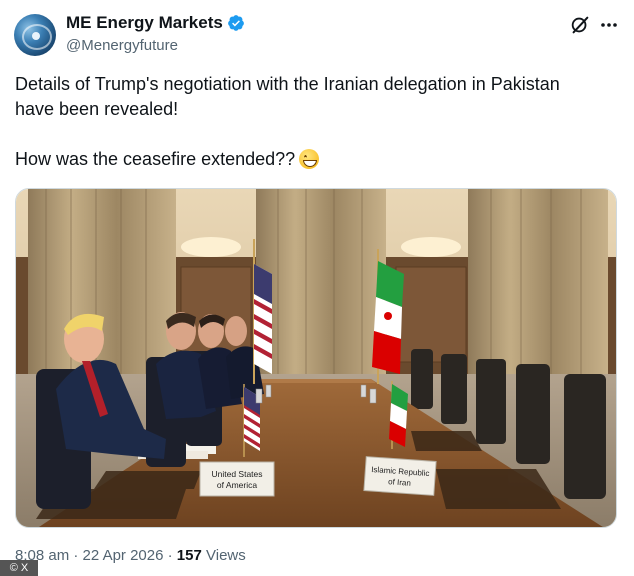 Image resolution: width=634 pixels, height=576 pixels. I want to click on verified-badge-icon, so click(235, 23).